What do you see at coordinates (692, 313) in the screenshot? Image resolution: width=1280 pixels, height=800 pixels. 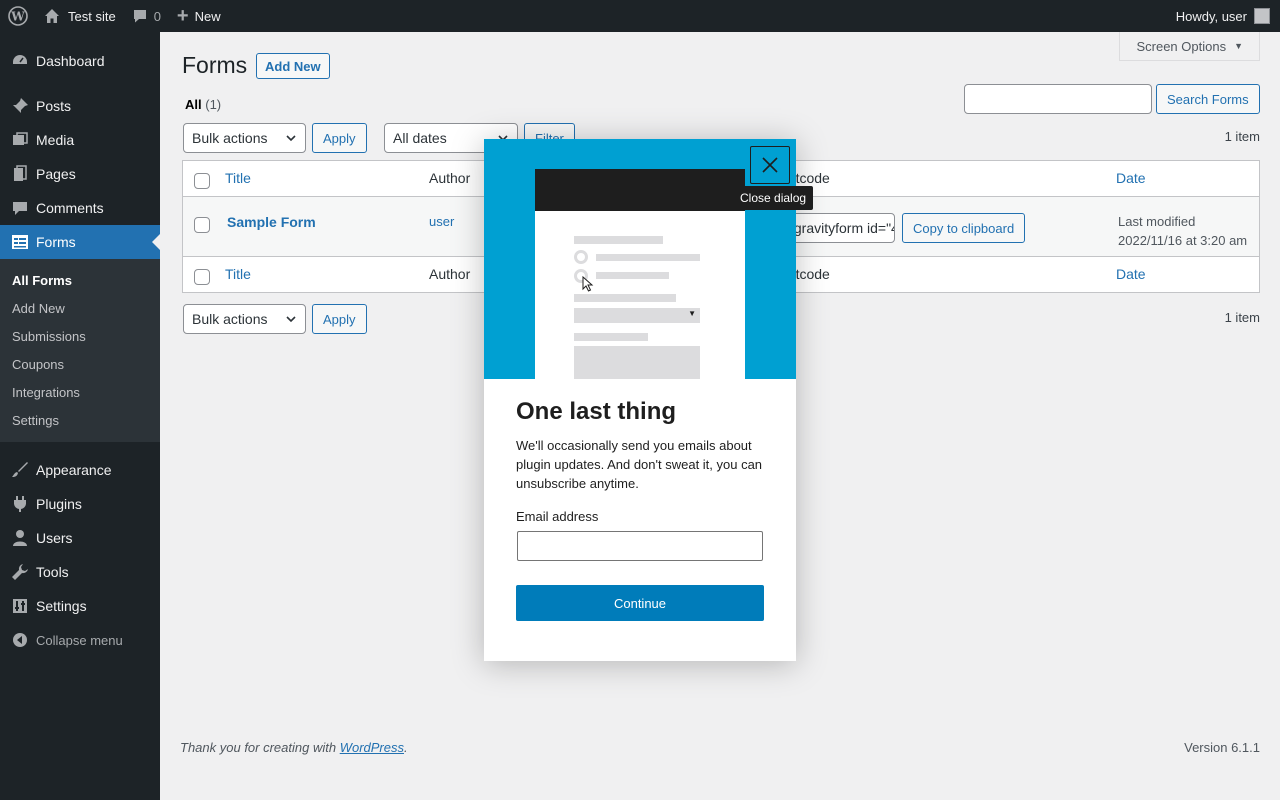 I see `caret-down-icon: ▼` at bounding box center [692, 313].